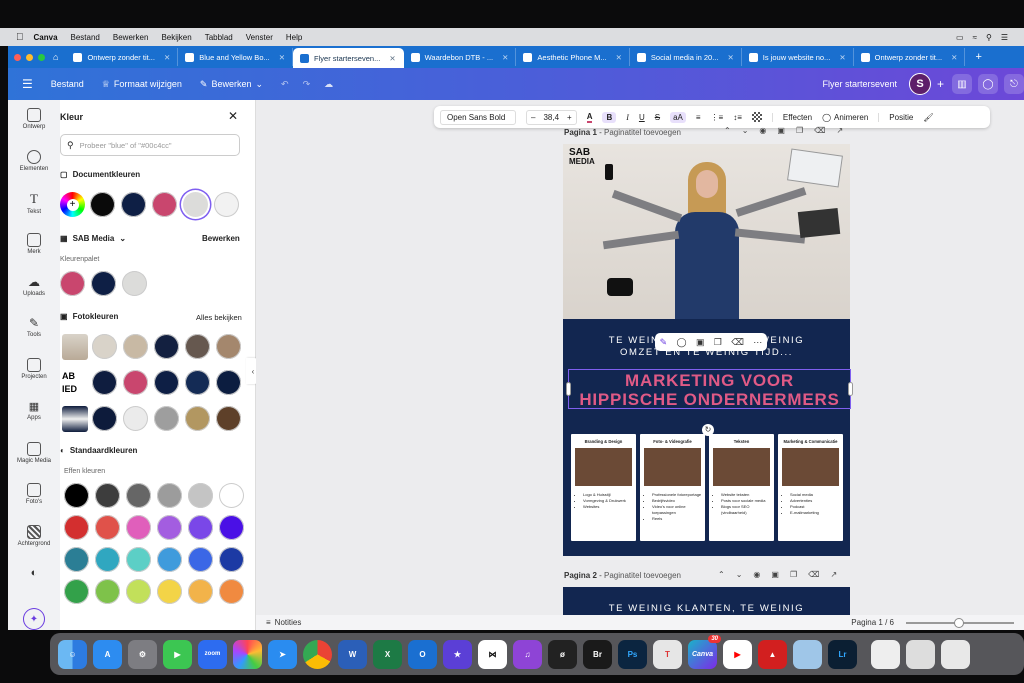 The height and width of the screenshot is (683, 1024). Describe the element at coordinates (219, 37) in the screenshot. I see `menu-item-tabblad: Tabblad` at that location.